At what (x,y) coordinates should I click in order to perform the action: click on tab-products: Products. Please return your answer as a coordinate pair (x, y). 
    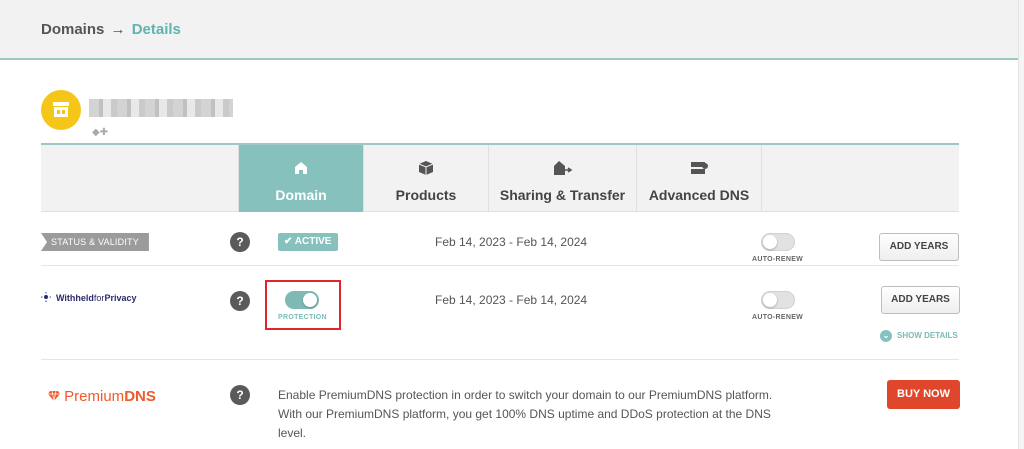
    Looking at the image, I should click on (426, 178).